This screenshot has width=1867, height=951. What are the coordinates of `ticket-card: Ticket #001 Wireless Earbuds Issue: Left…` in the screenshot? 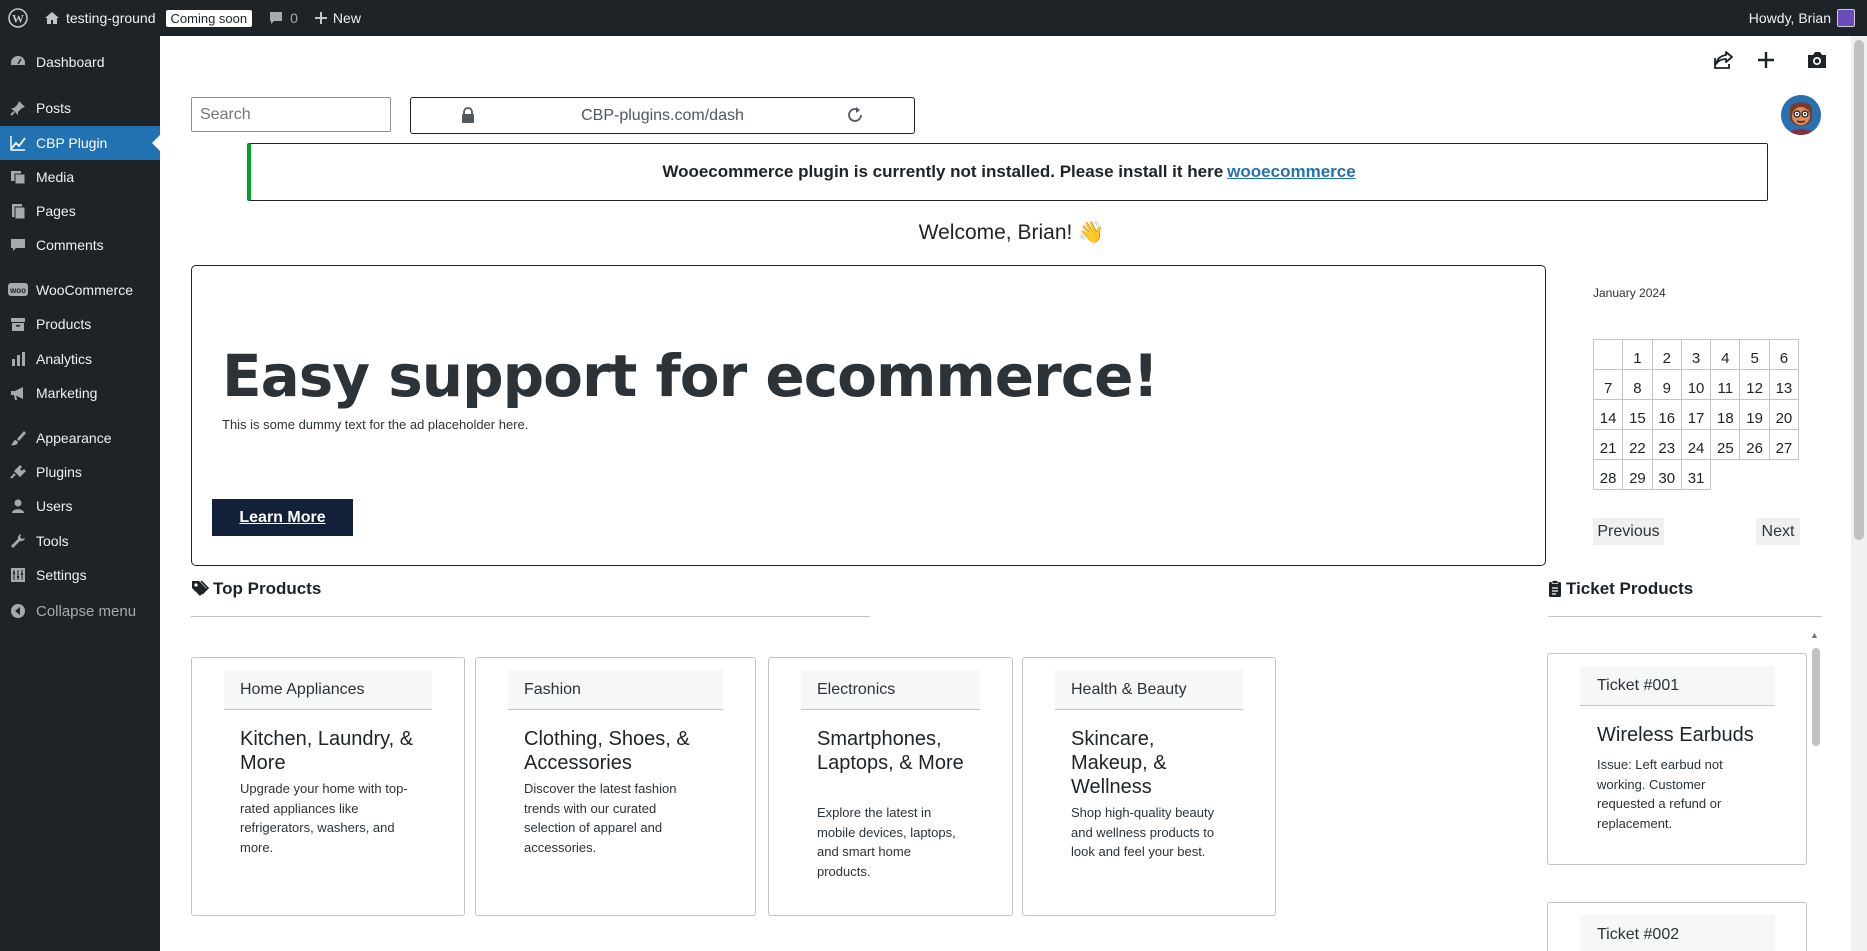 It's located at (1677, 759).